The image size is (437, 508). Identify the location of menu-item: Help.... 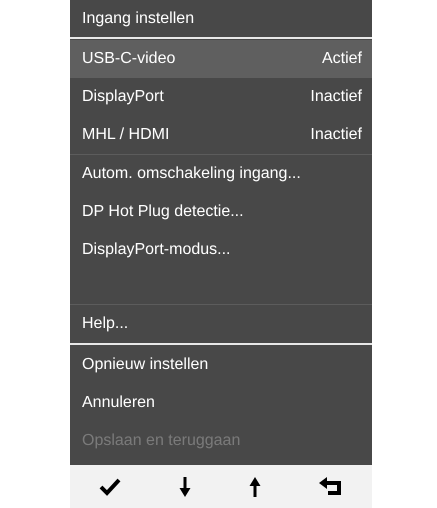
(105, 324).